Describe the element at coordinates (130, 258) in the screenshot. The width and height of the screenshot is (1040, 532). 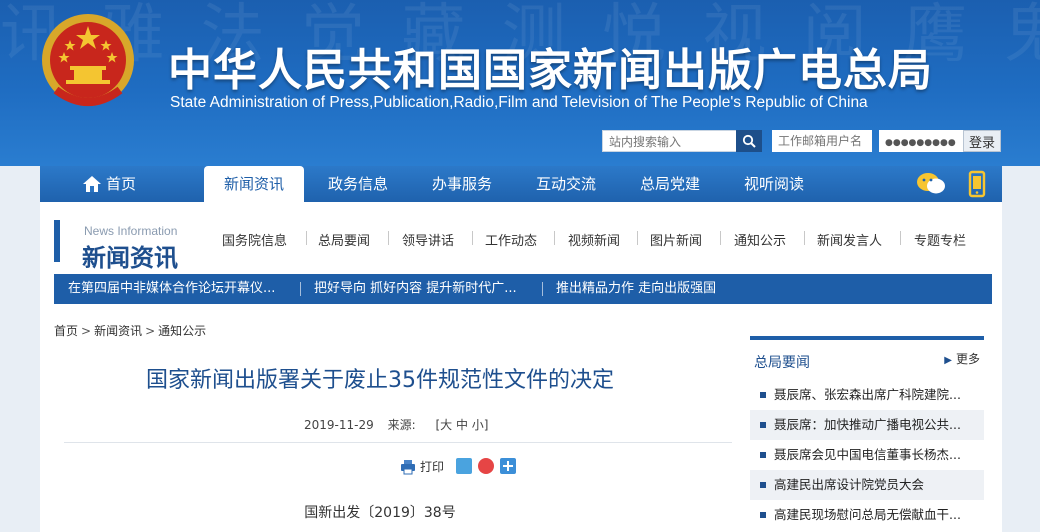
I see `section-title-cn: 新闻资讯` at that location.